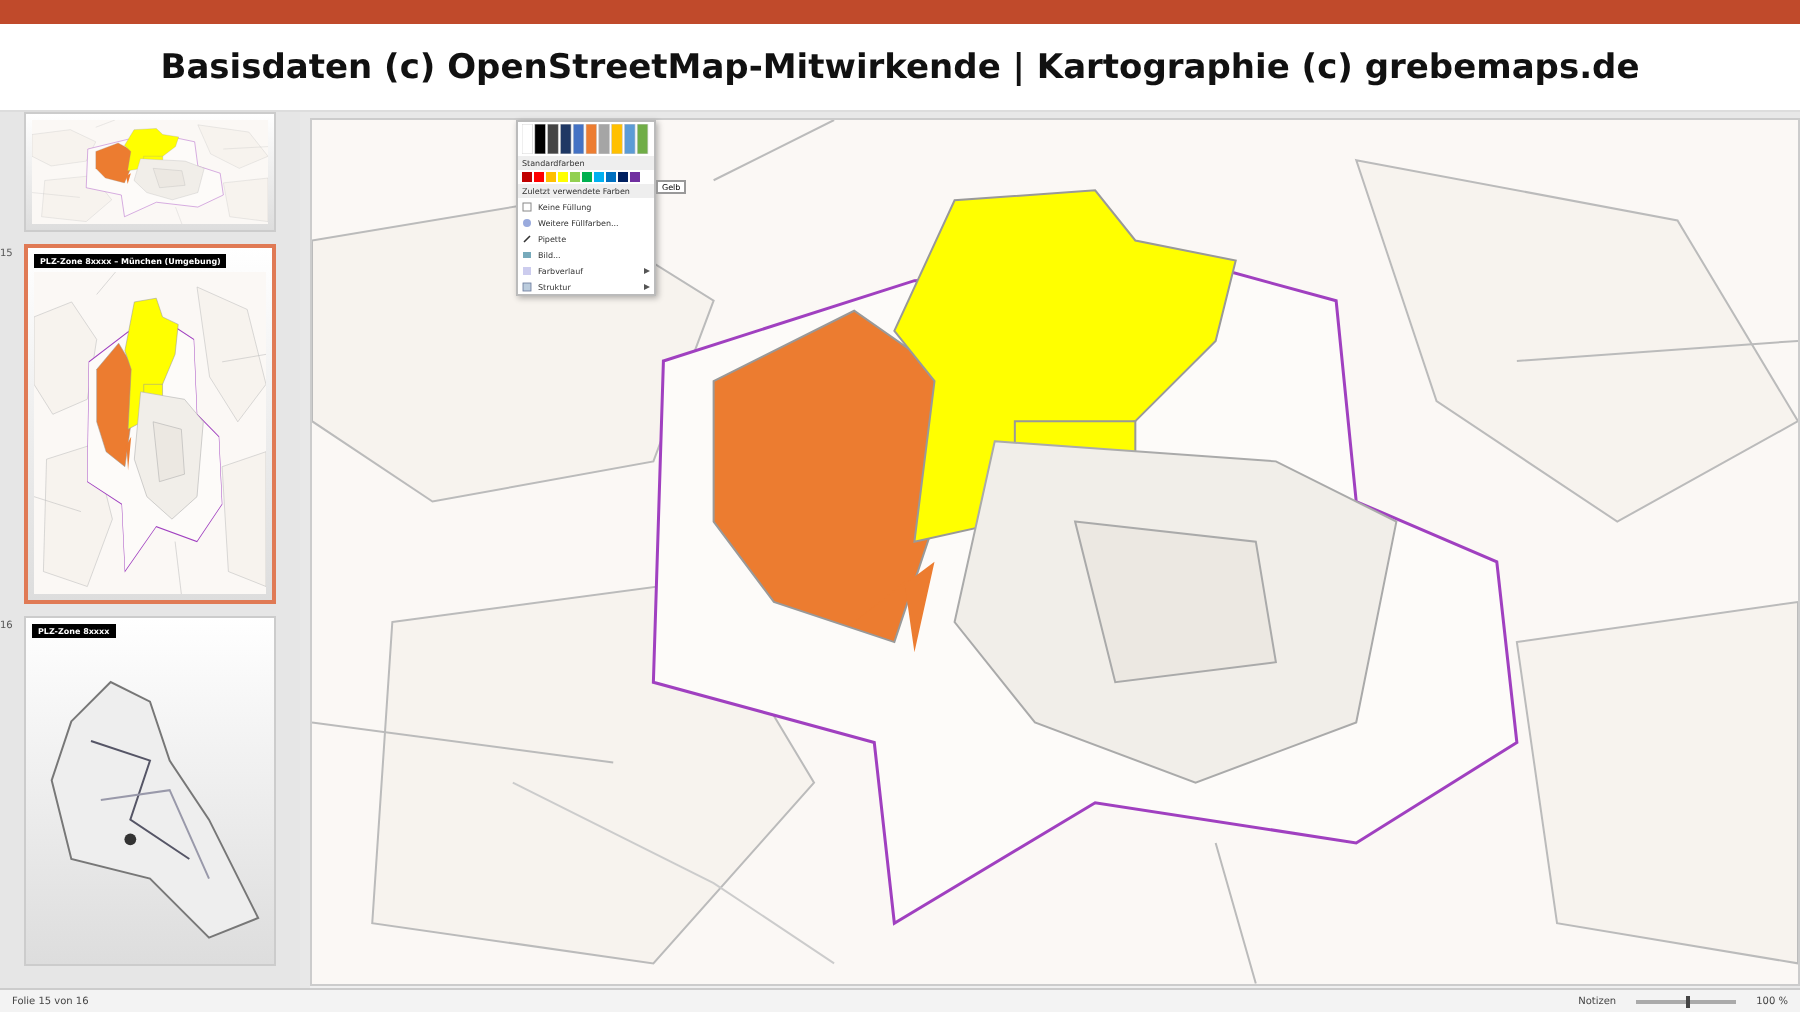  Describe the element at coordinates (527, 222) in the screenshot. I see `palette-icon` at that location.